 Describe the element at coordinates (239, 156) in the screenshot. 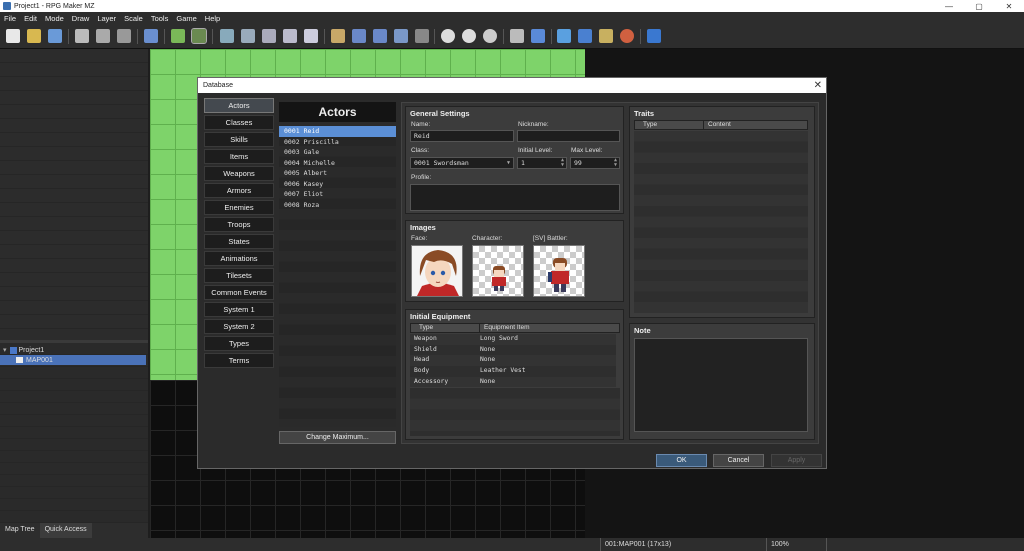

I see `category-items: Items` at that location.